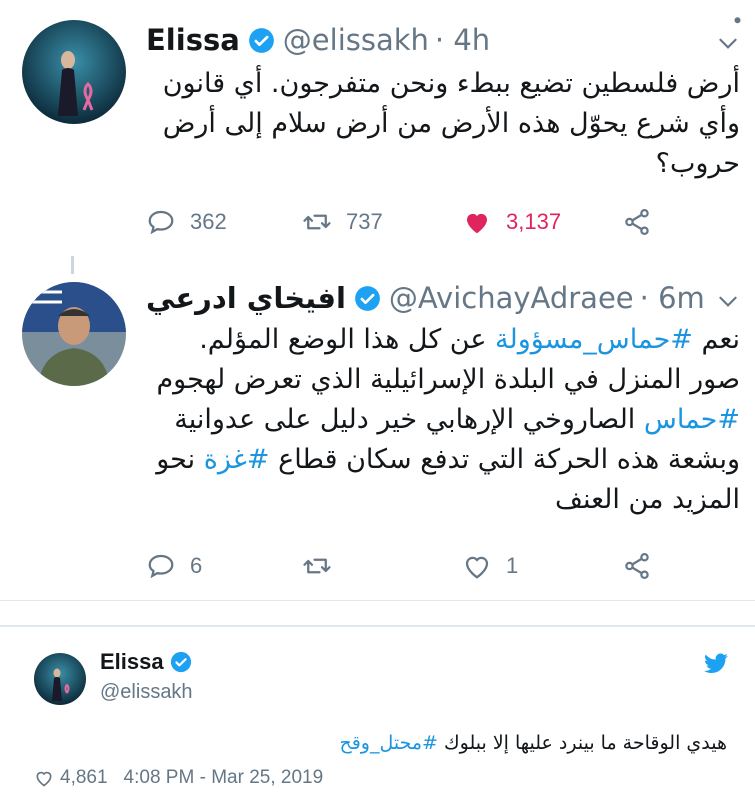  Describe the element at coordinates (377, 600) in the screenshot. I see `divider` at that location.